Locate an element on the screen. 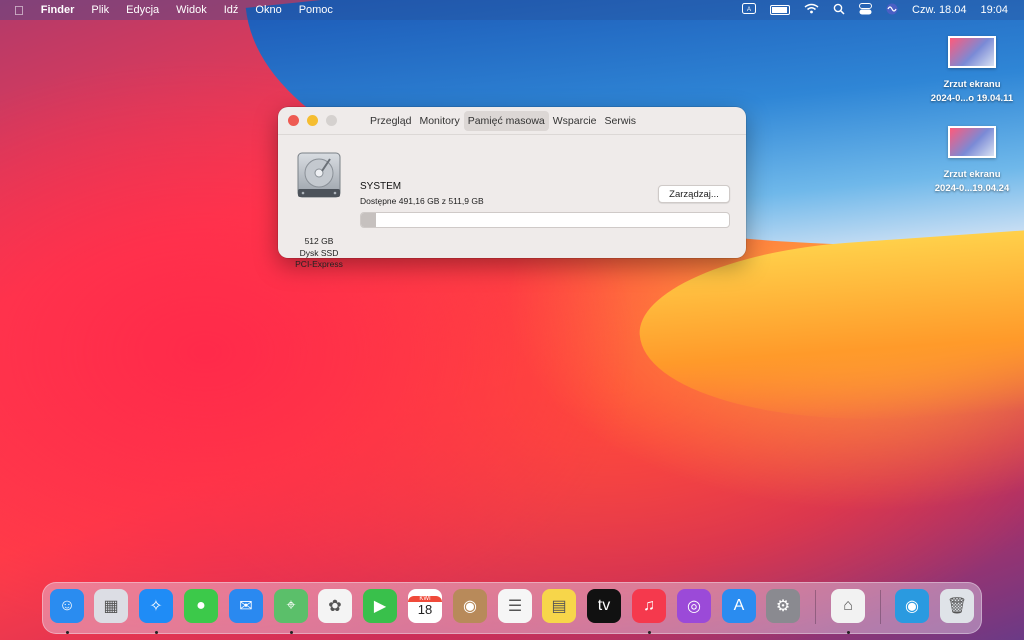 This screenshot has width=1024, height=640. disk-description: 512 GB Dysk SSD PCI-Express is located at coordinates (319, 253).